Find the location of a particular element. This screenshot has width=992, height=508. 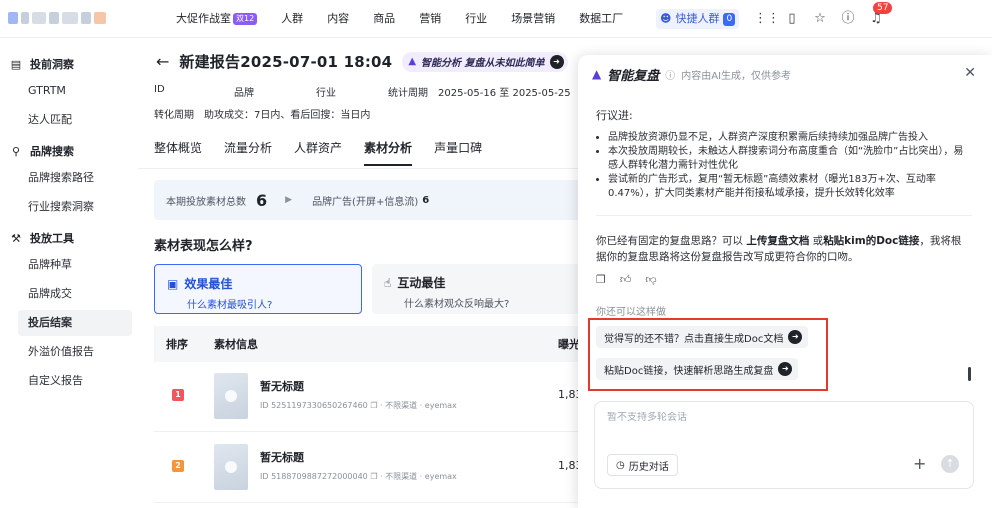

quick-audience-label: 快捷人群 is located at coordinates (697, 18).